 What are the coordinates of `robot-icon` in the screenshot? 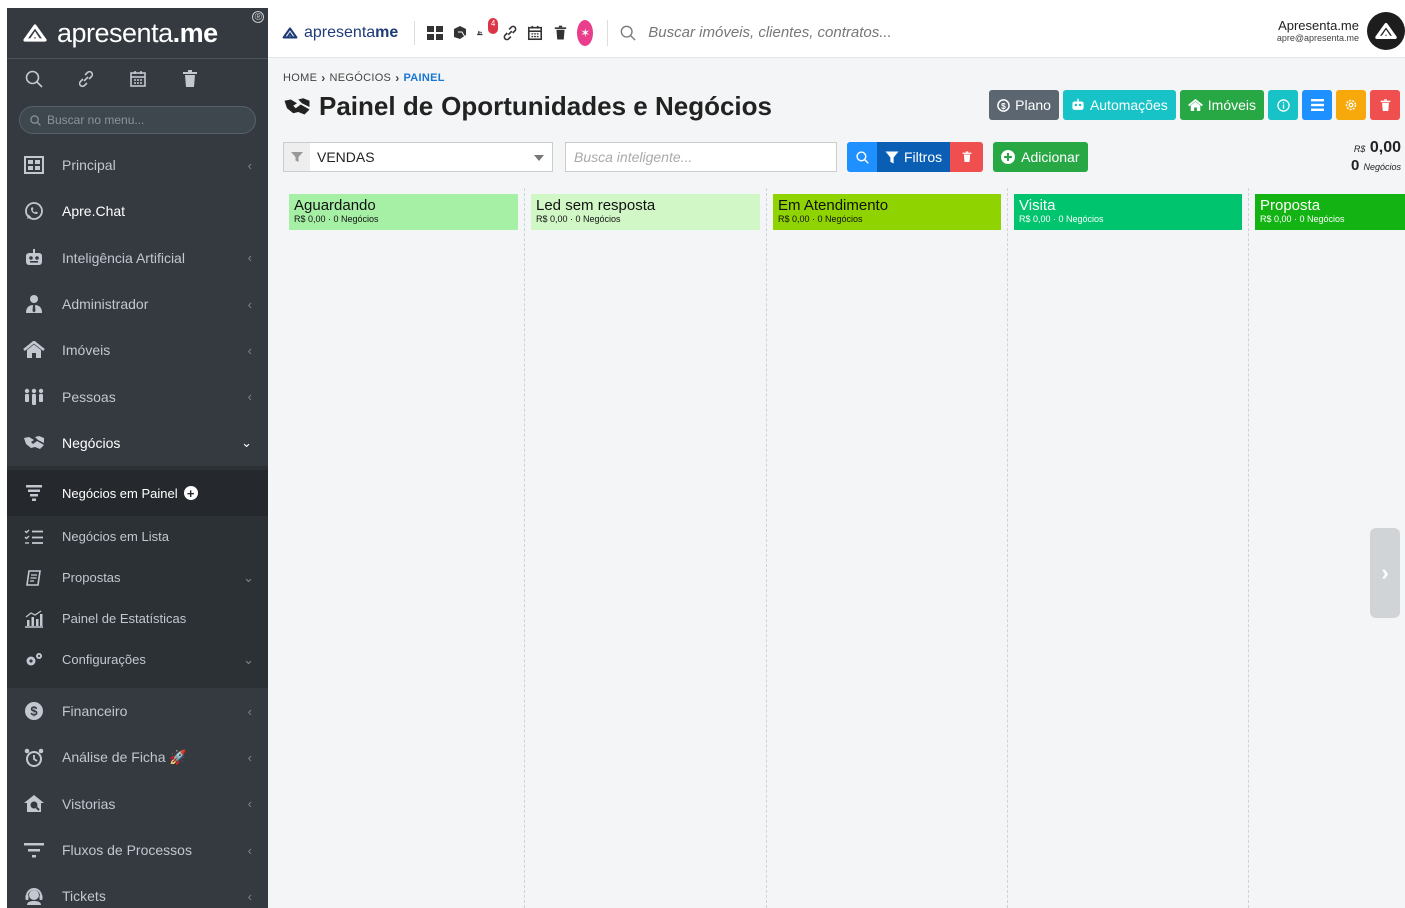 It's located at (34, 258).